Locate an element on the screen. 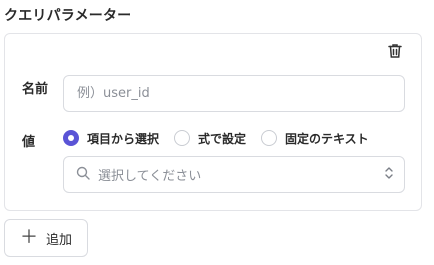  trash-icon is located at coordinates (395, 53).